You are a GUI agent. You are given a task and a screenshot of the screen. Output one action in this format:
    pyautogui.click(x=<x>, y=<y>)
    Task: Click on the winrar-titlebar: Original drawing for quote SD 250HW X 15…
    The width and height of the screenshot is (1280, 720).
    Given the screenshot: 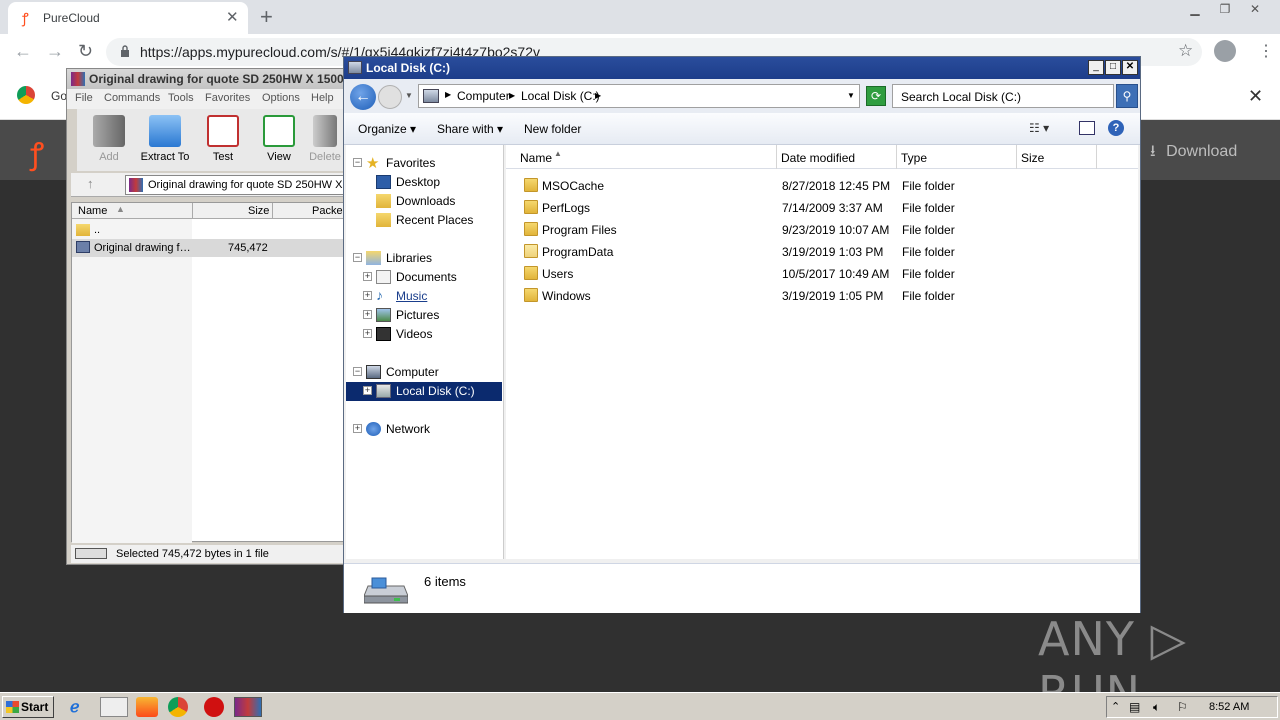 What is the action you would take?
    pyautogui.click(x=207, y=79)
    